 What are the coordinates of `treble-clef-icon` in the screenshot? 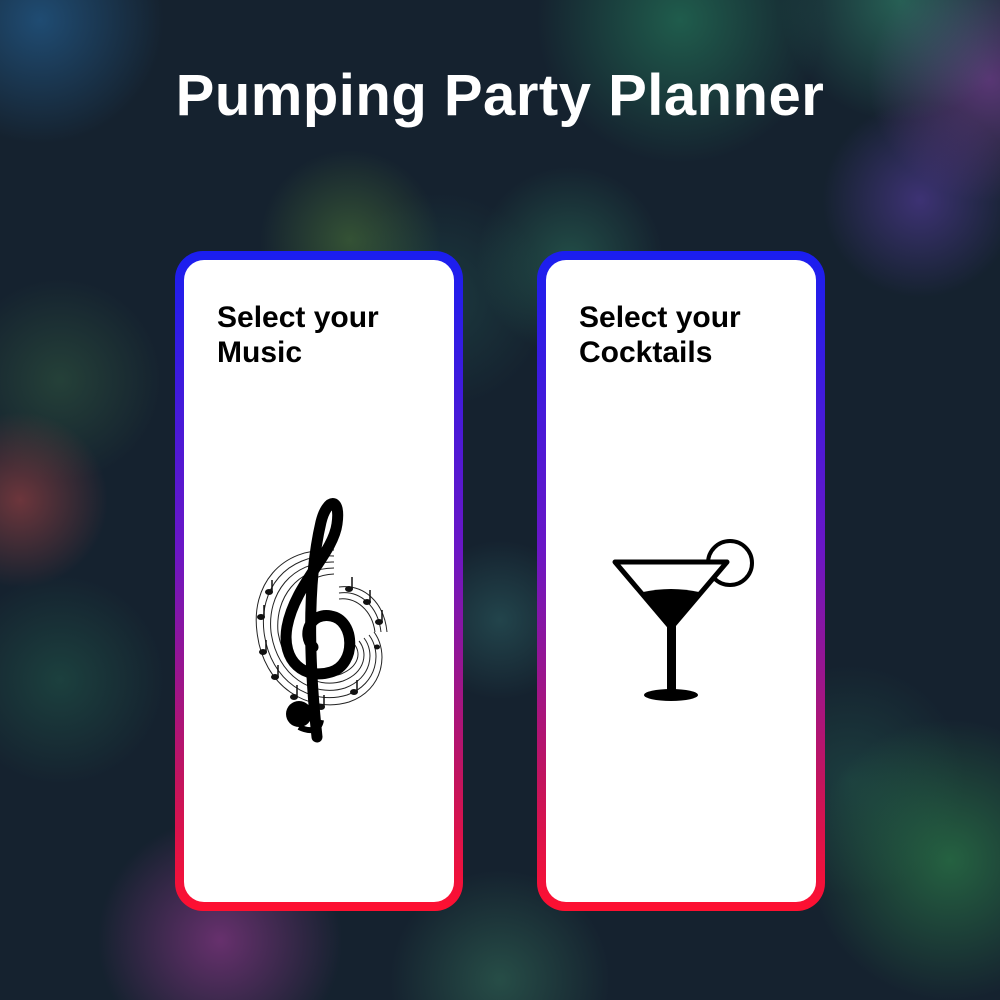 It's located at (319, 622).